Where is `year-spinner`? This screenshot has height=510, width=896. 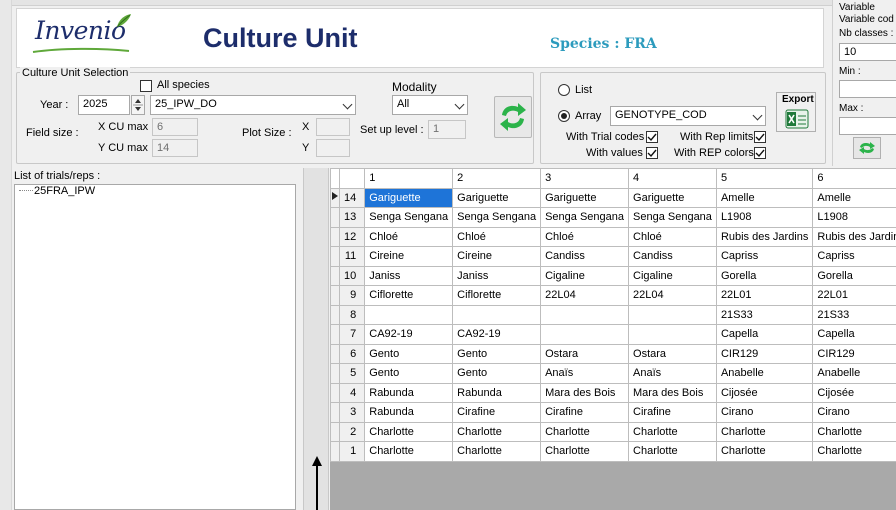
year-spinner is located at coordinates (138, 105).